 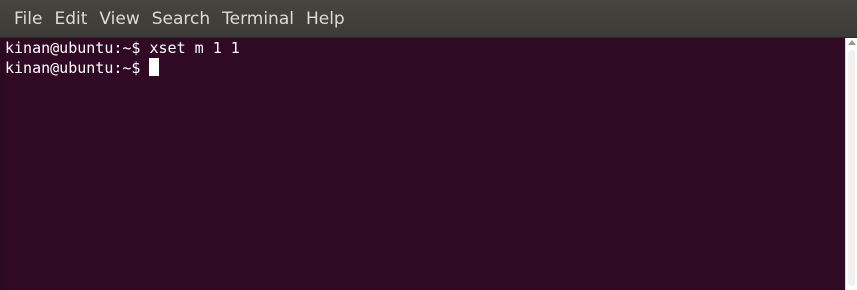 What do you see at coordinates (325, 19) in the screenshot?
I see `menu-help: Help` at bounding box center [325, 19].